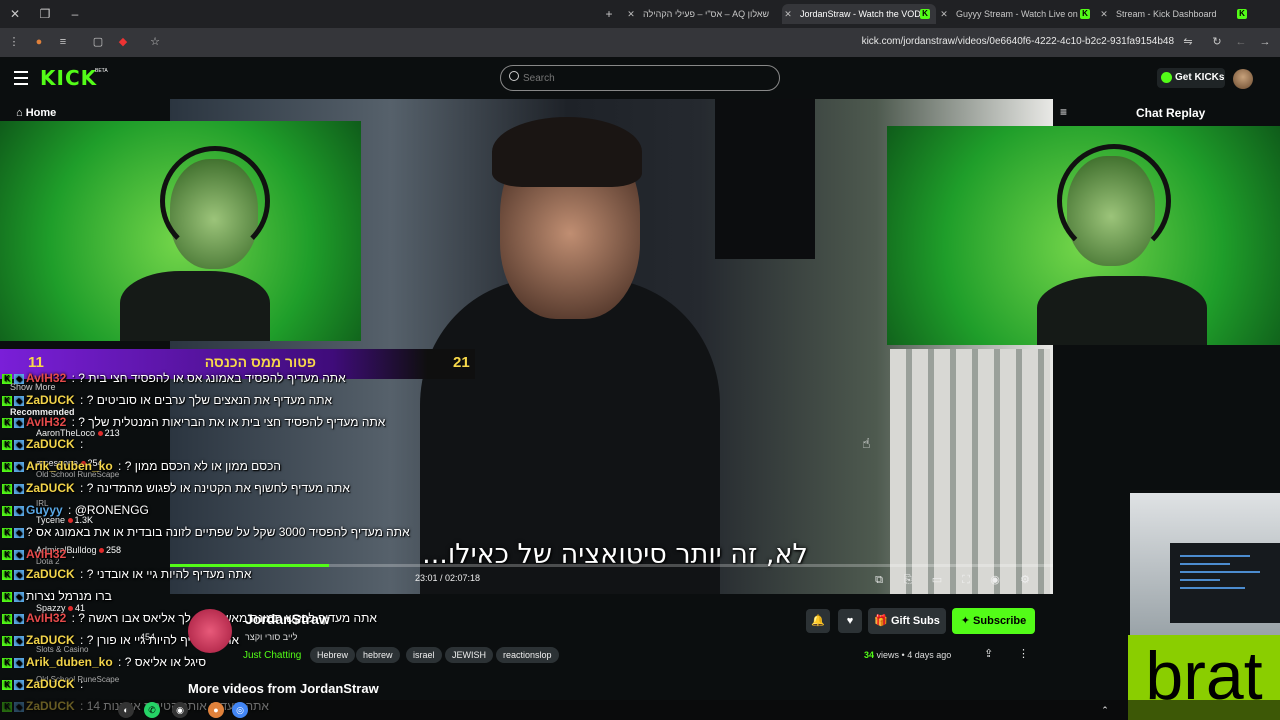  I want to click on playback-speed-icon: ◉, so click(995, 580).